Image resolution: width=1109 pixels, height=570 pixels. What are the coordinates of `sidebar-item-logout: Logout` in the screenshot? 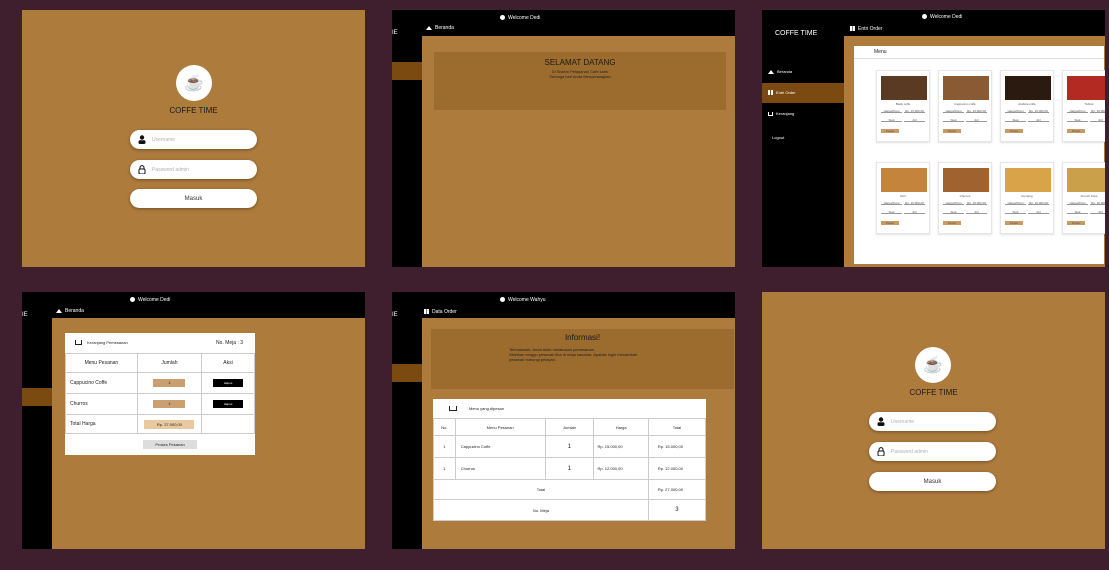 It's located at (803, 138).